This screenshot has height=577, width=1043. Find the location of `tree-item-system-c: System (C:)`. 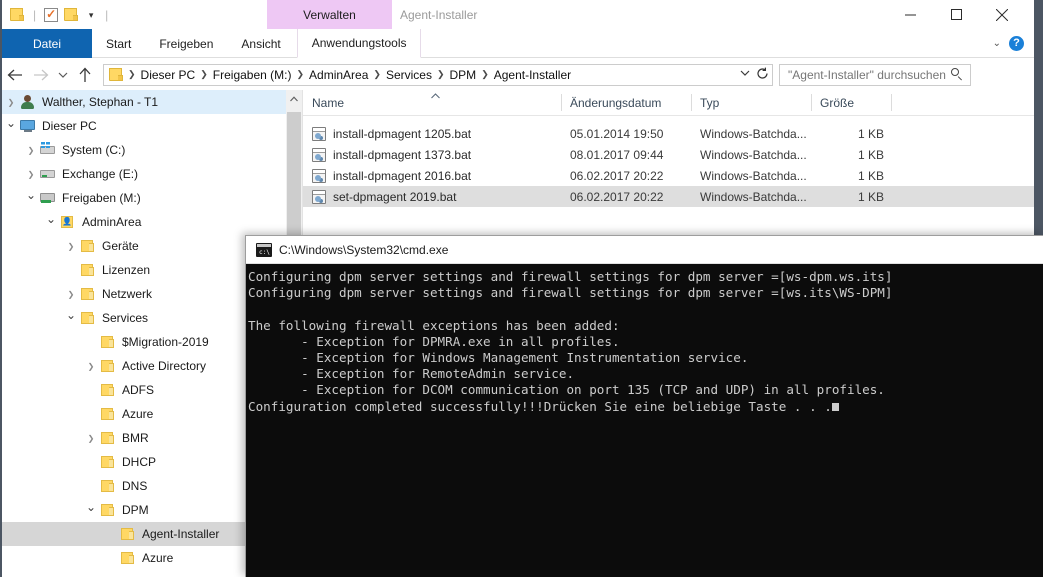

tree-item-system-c: System (C:) is located at coordinates (152, 150).